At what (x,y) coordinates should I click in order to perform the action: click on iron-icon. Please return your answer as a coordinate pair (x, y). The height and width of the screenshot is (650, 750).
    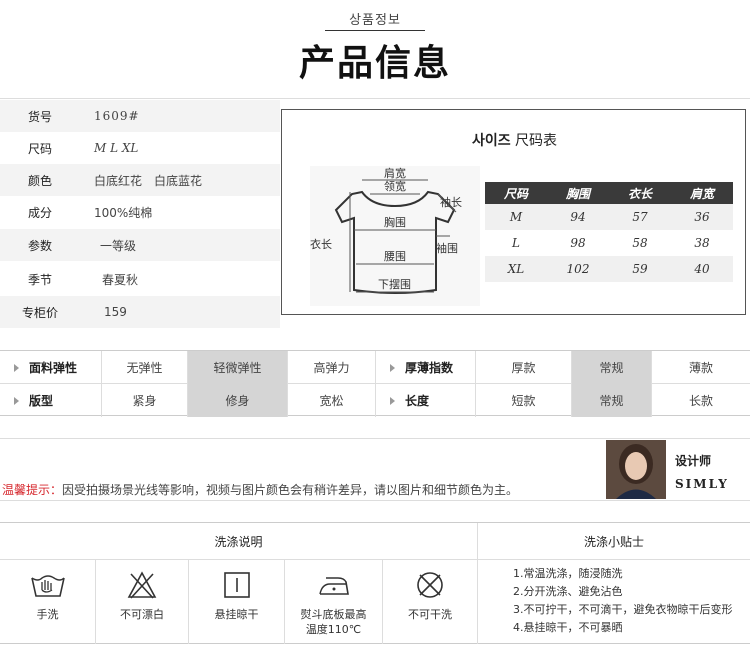
    Looking at the image, I should click on (333, 586).